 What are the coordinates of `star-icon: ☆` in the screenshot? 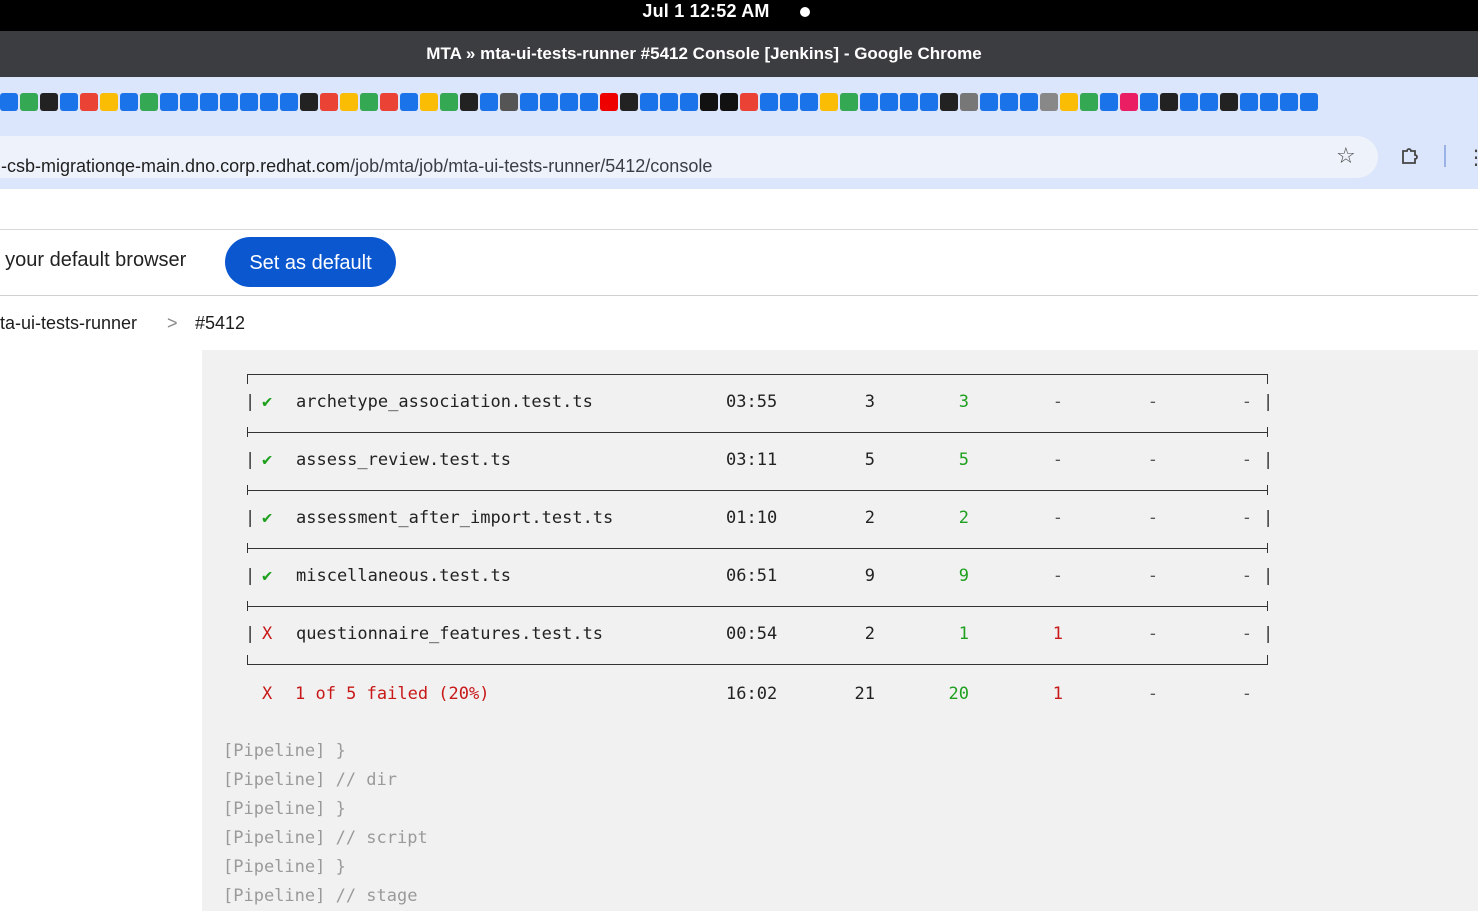 It's located at (1346, 156).